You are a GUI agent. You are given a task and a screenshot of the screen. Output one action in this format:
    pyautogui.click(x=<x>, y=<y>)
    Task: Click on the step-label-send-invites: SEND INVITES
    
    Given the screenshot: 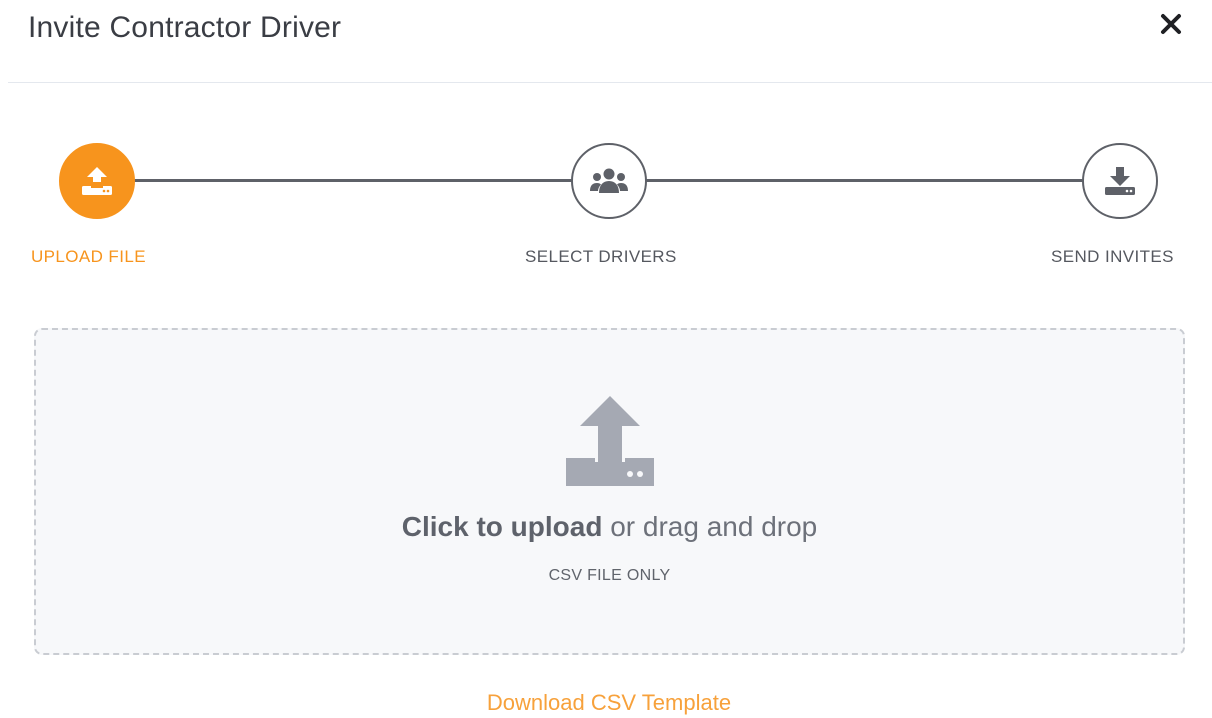 What is the action you would take?
    pyautogui.click(x=1112, y=256)
    